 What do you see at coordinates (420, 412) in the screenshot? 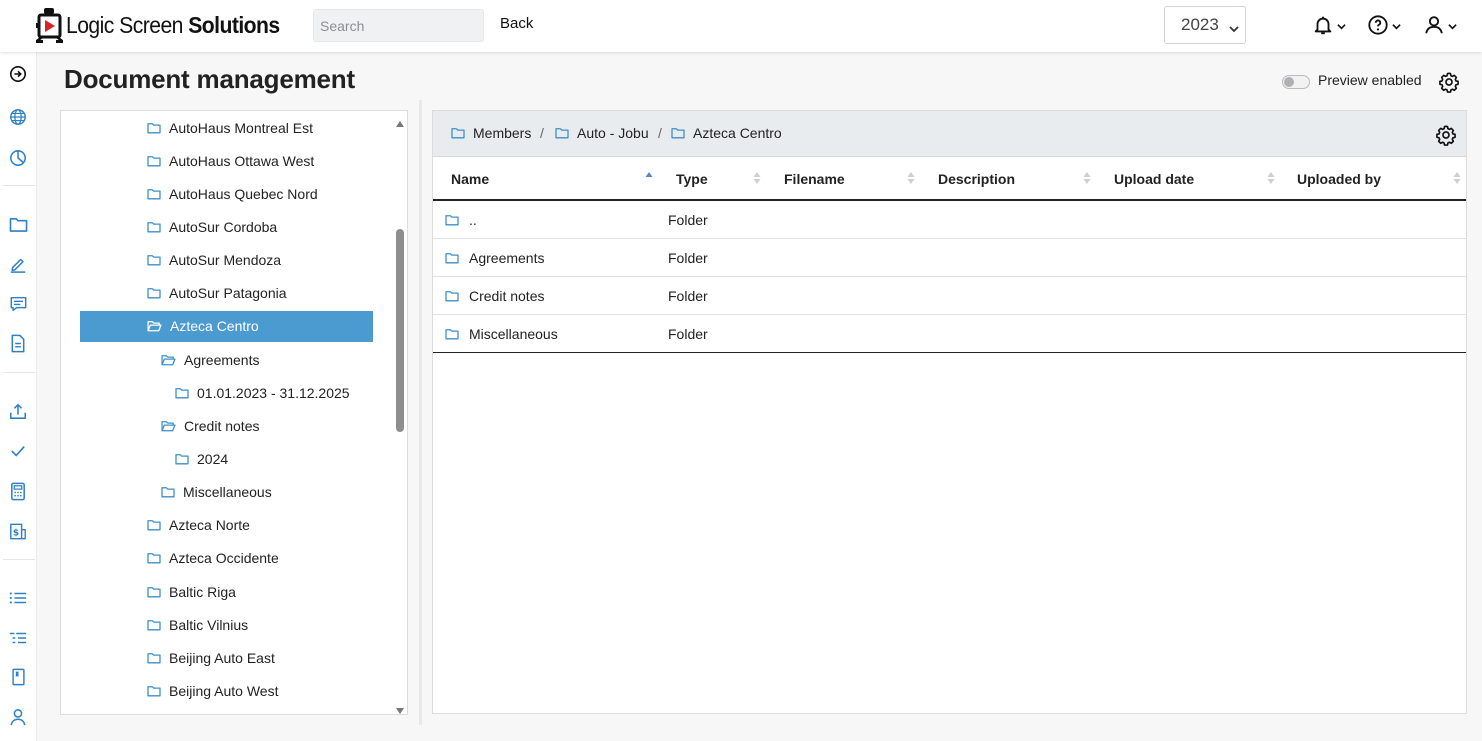
I see `panel-resize-handle` at bounding box center [420, 412].